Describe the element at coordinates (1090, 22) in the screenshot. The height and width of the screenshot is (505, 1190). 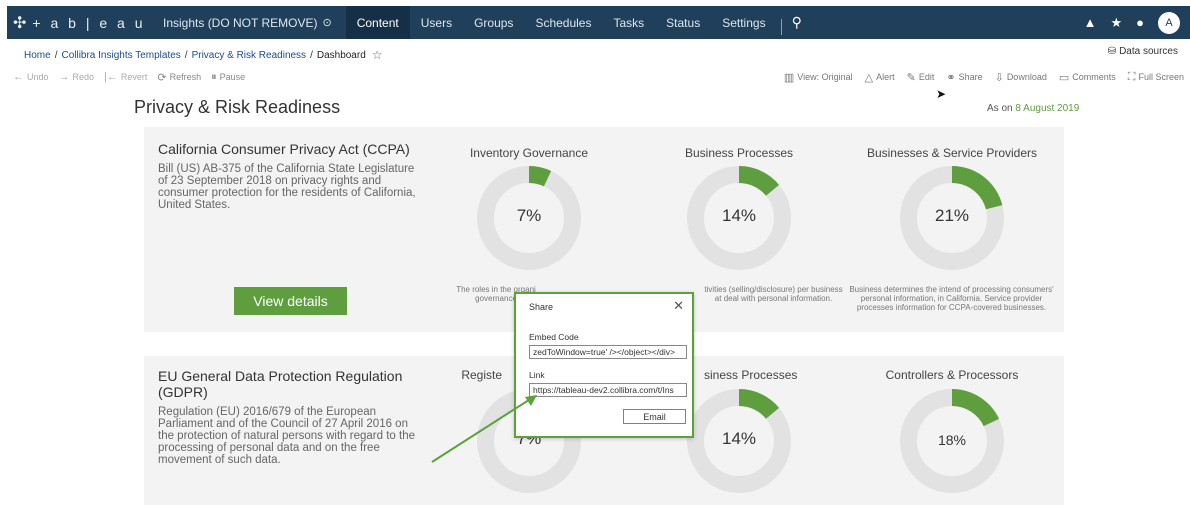
I see `alert-icon: ▲` at that location.